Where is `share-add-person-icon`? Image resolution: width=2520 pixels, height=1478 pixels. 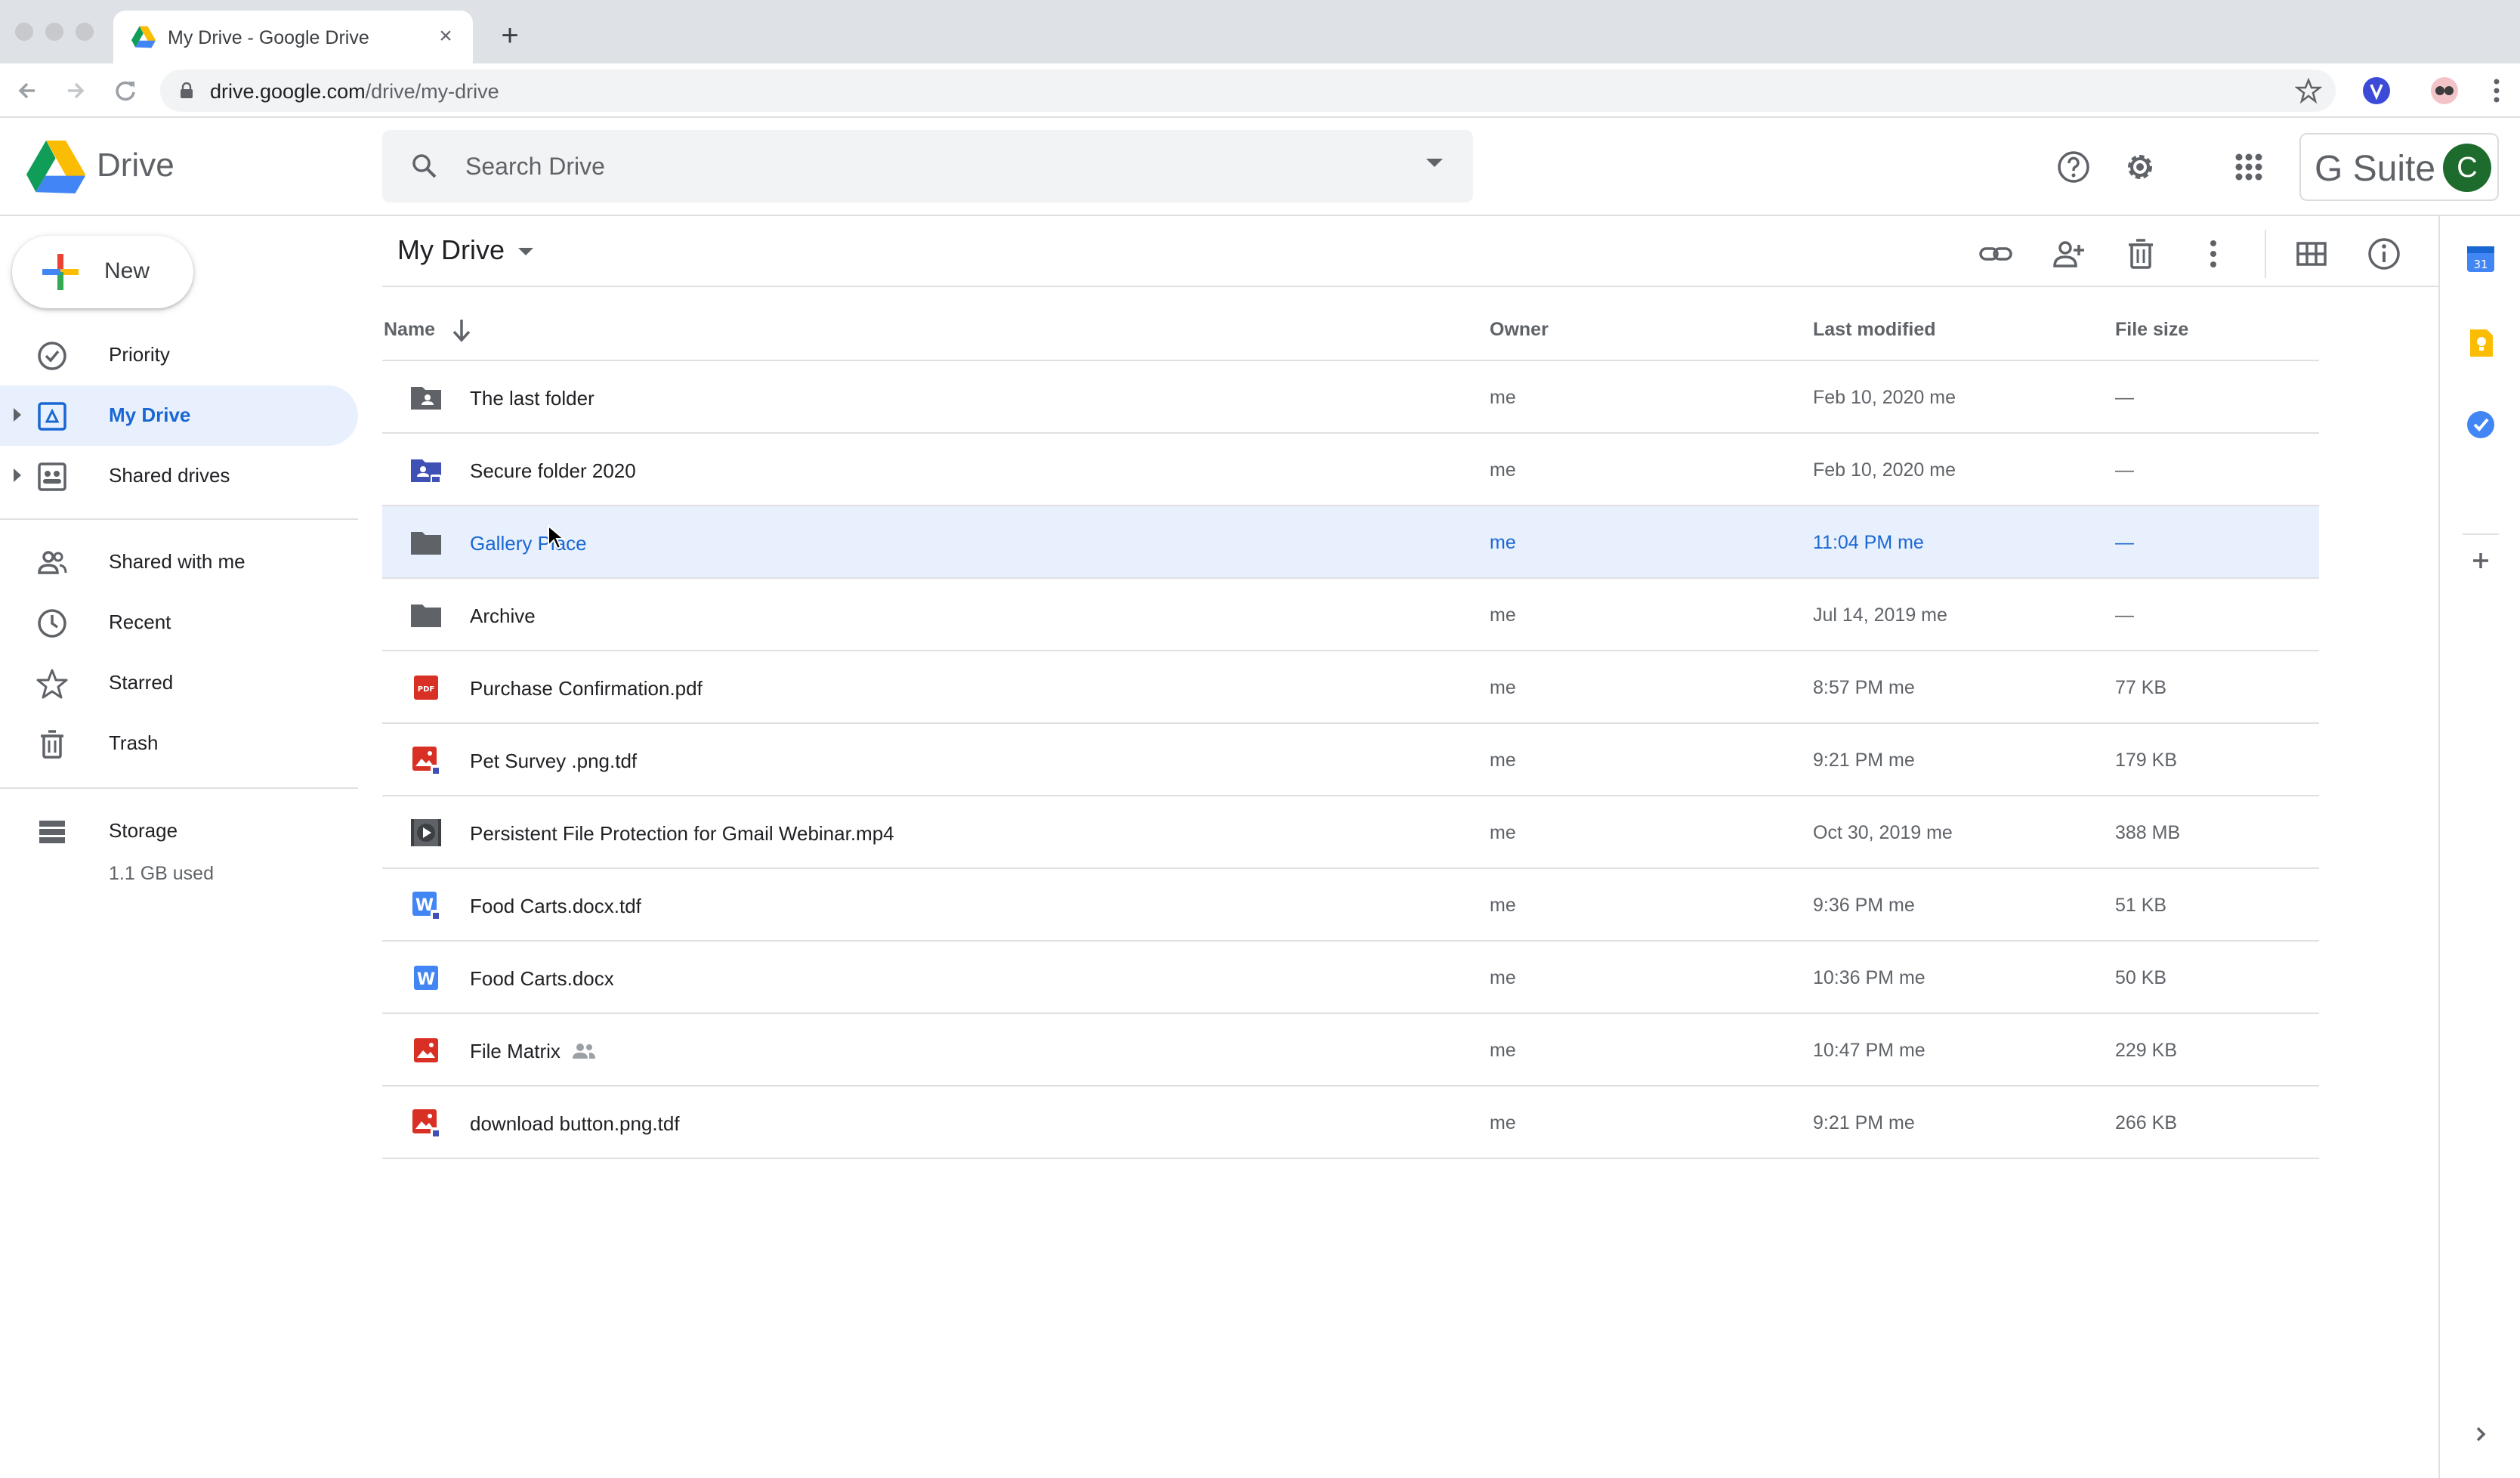
share-add-person-icon is located at coordinates (2068, 254).